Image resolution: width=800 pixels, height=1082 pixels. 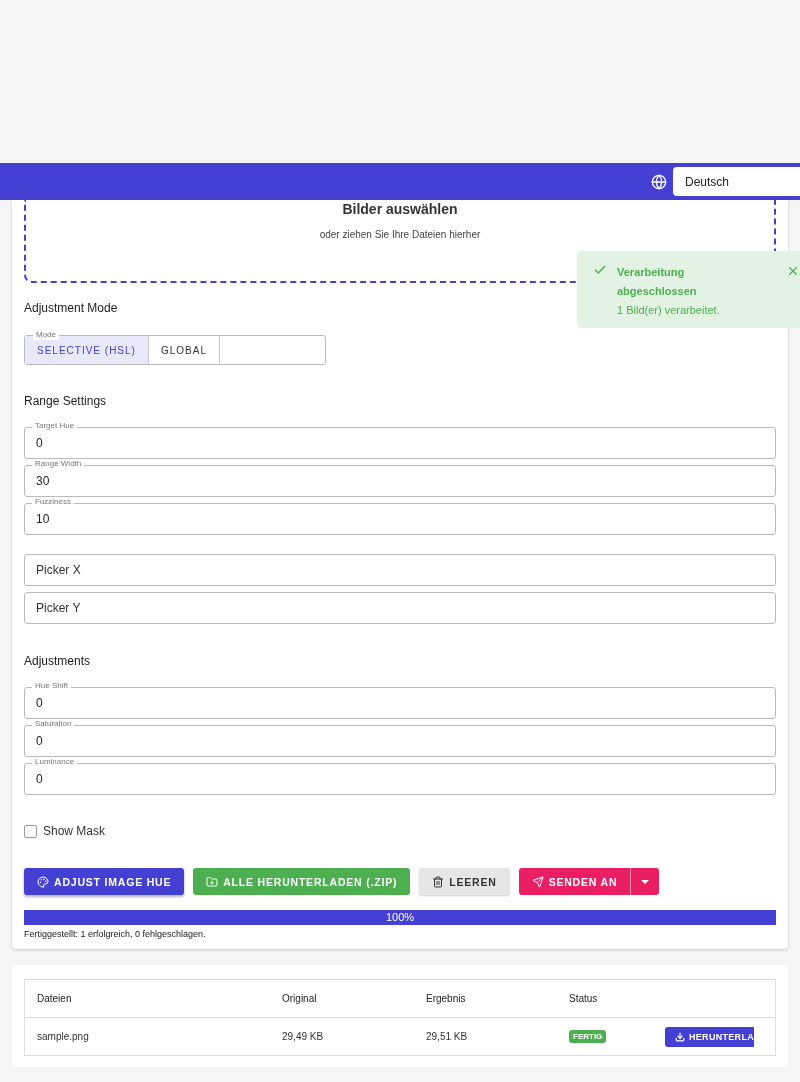 I want to click on field-label: Saturation, so click(x=53, y=724).